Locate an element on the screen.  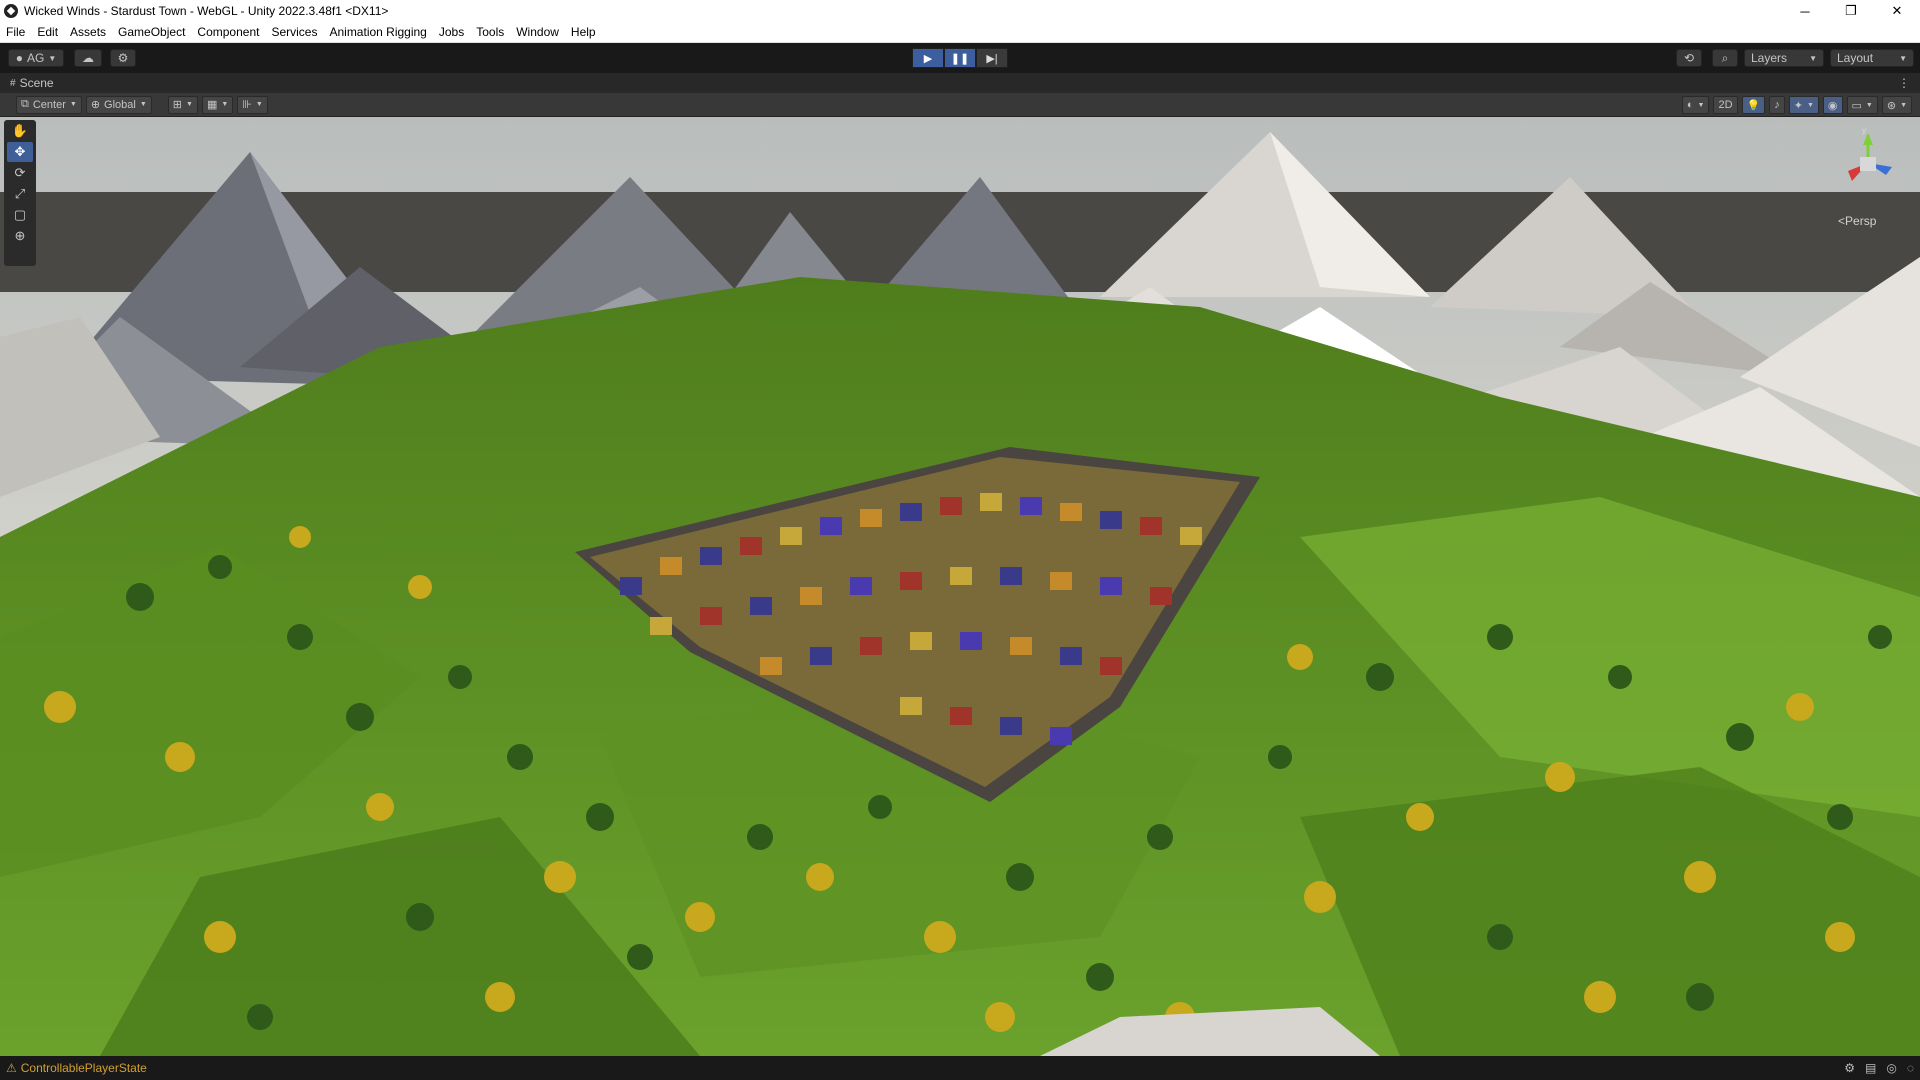
back-arrow-icon: < is located at coordinates (1842, 221).